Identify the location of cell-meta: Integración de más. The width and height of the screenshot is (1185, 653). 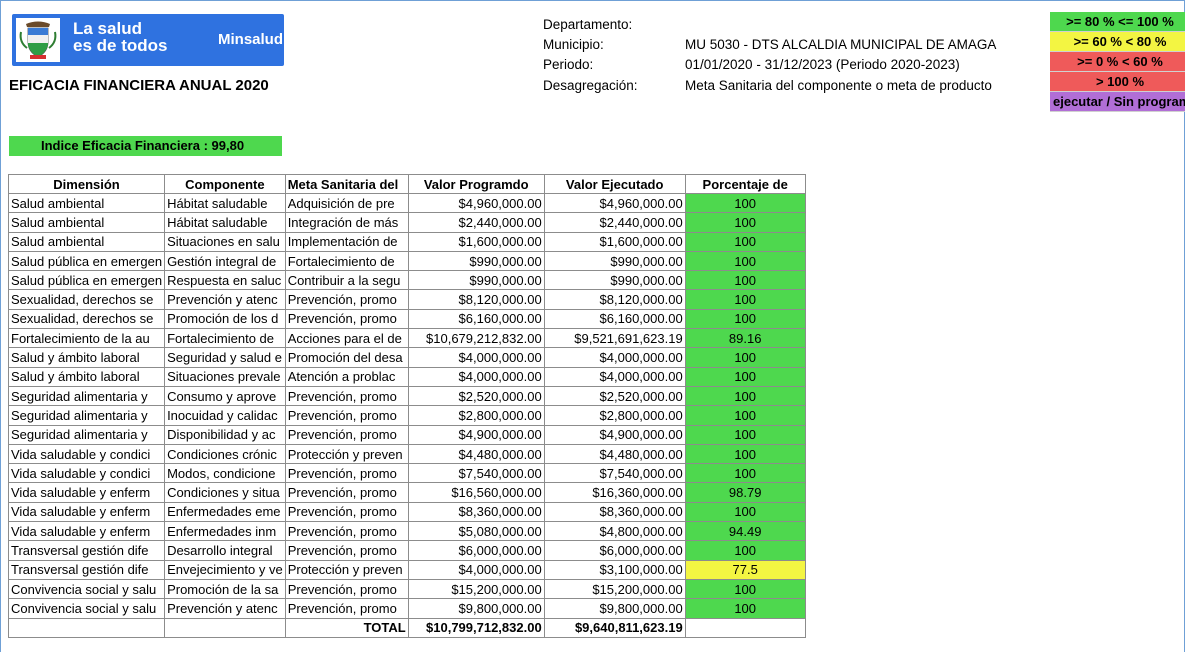
(346, 222).